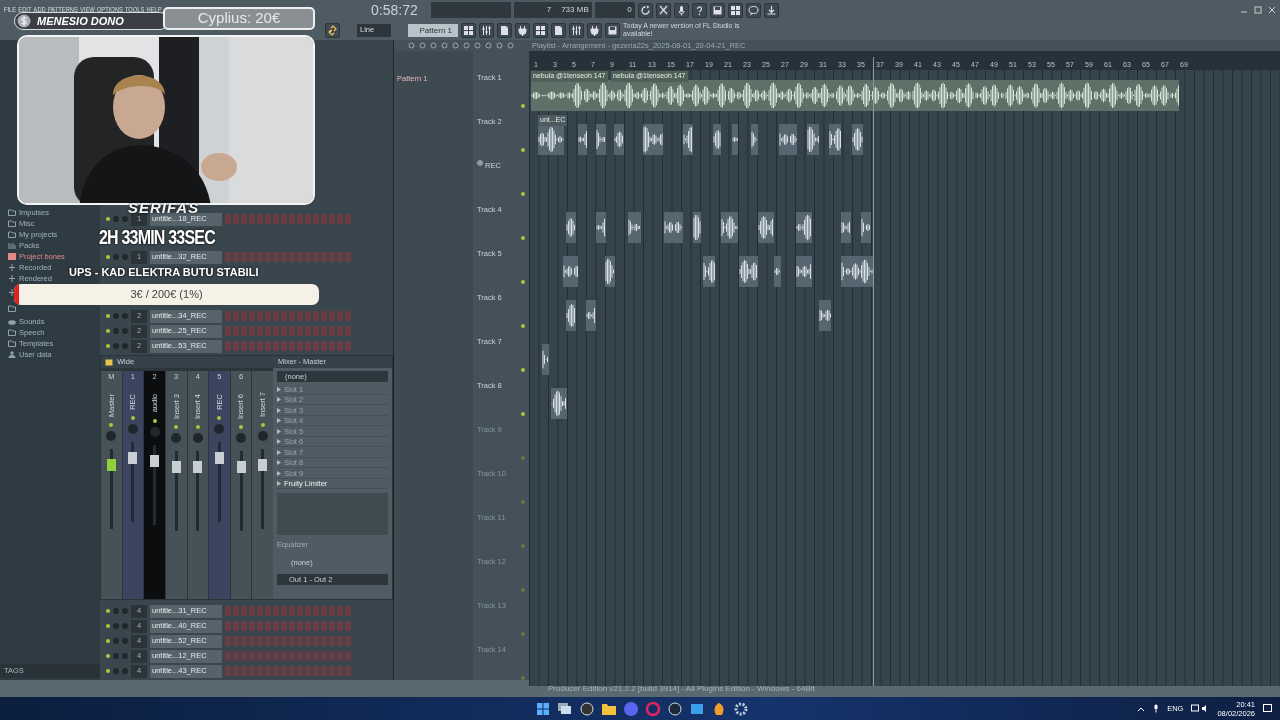 Image resolution: width=1280 pixels, height=720 pixels. I want to click on menu-item: VIEW, so click(87, 10).